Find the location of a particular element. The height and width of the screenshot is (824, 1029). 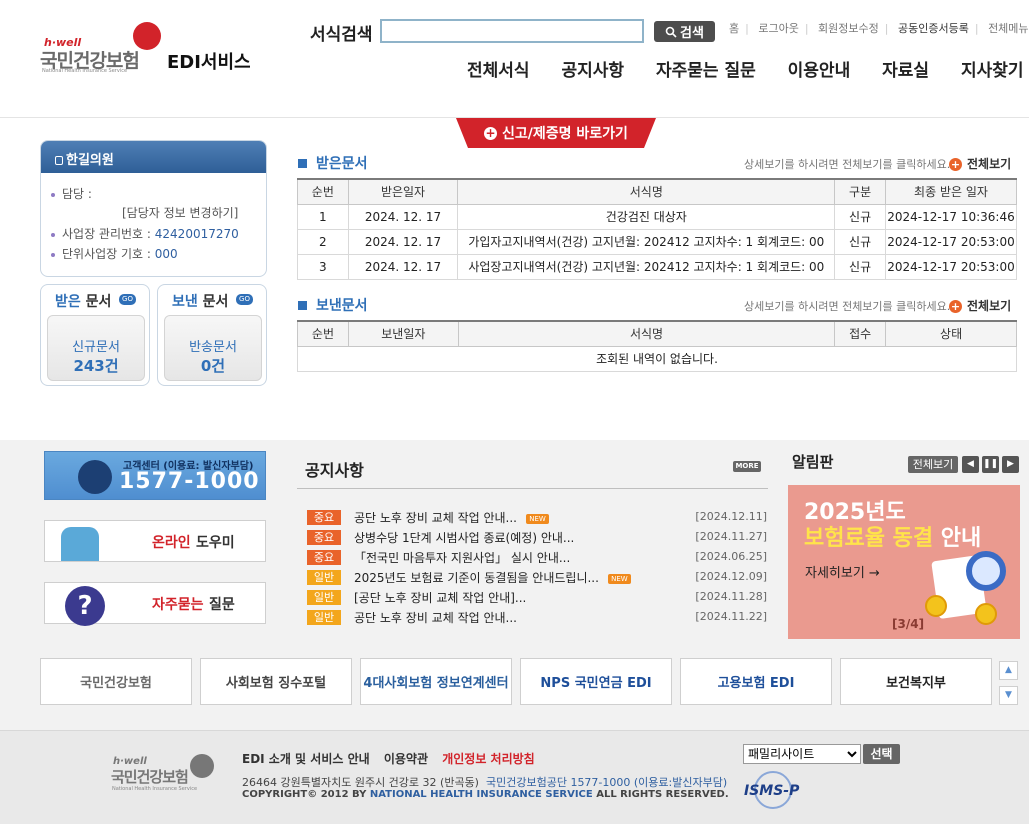

notice-item-title: 공단 노후 장비 교체 작업 안내... NEW is located at coordinates (451, 517).